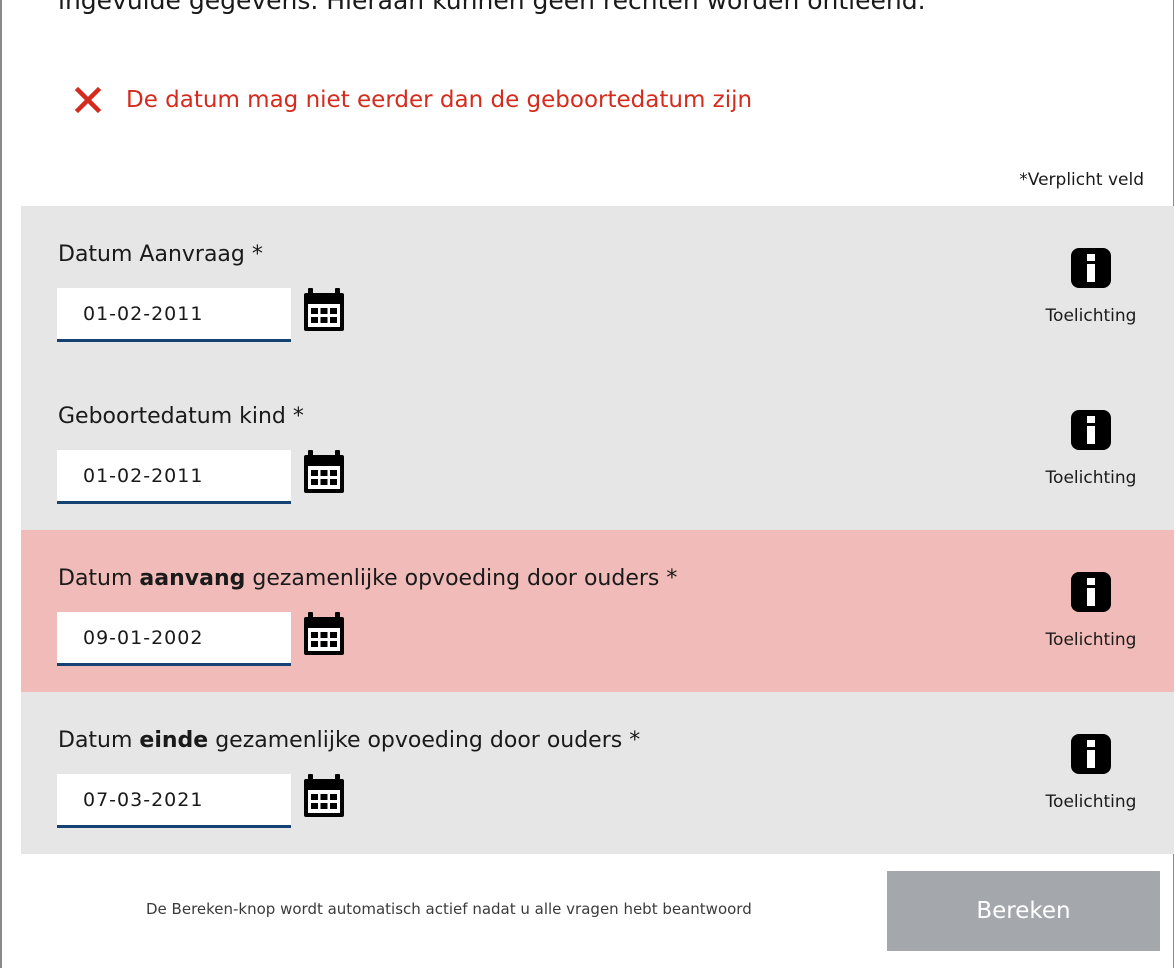 The width and height of the screenshot is (1176, 968). I want to click on calculate-button: Bereken, so click(1023, 911).